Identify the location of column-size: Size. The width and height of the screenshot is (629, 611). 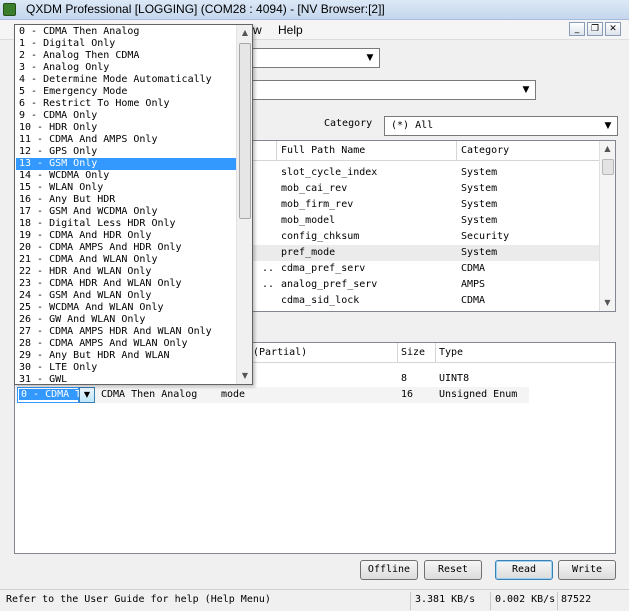
(413, 352).